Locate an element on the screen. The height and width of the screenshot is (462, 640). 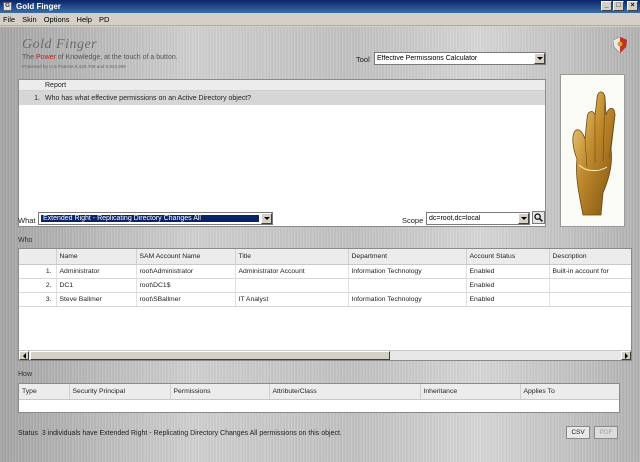
cell-sam: root\Administrator is located at coordinates (186, 271).